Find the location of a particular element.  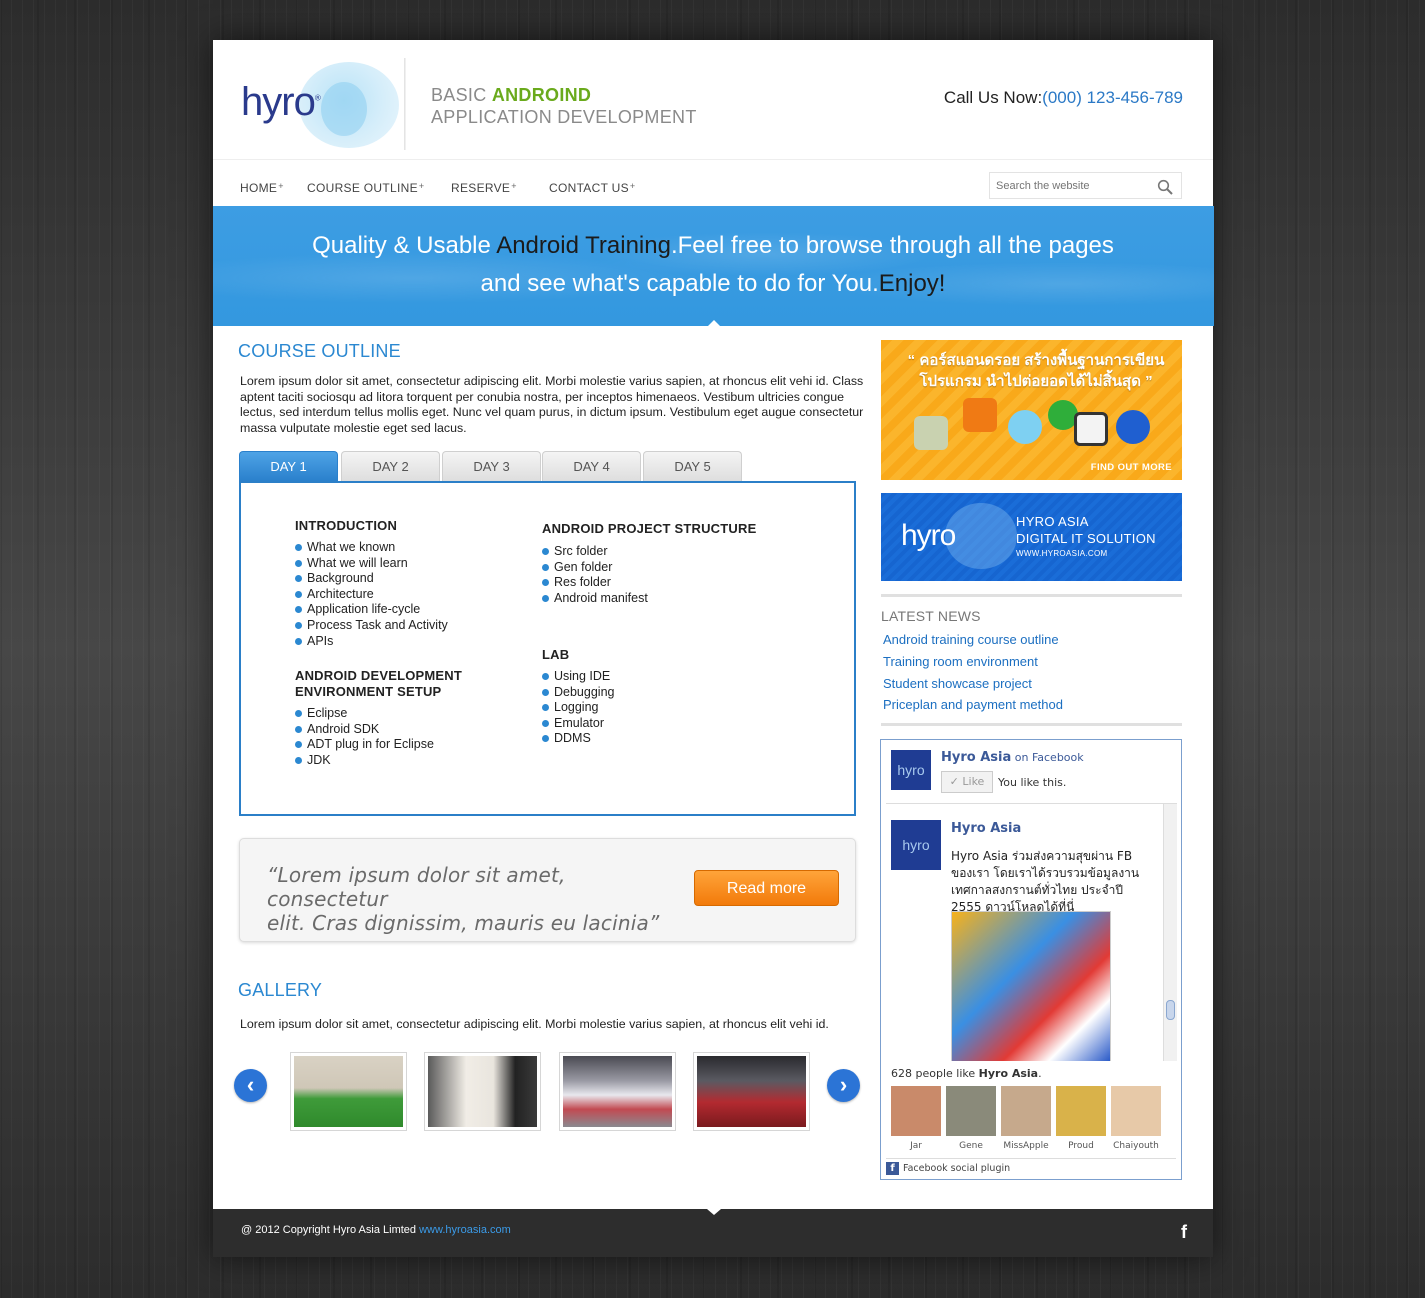

list-item: Eclipse is located at coordinates (364, 714).